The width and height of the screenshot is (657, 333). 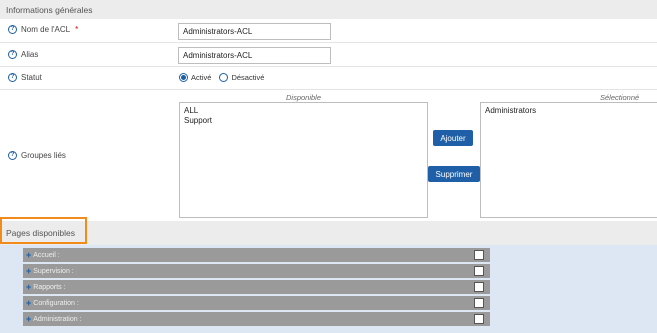 I want to click on required-marker: *, so click(x=77, y=29).